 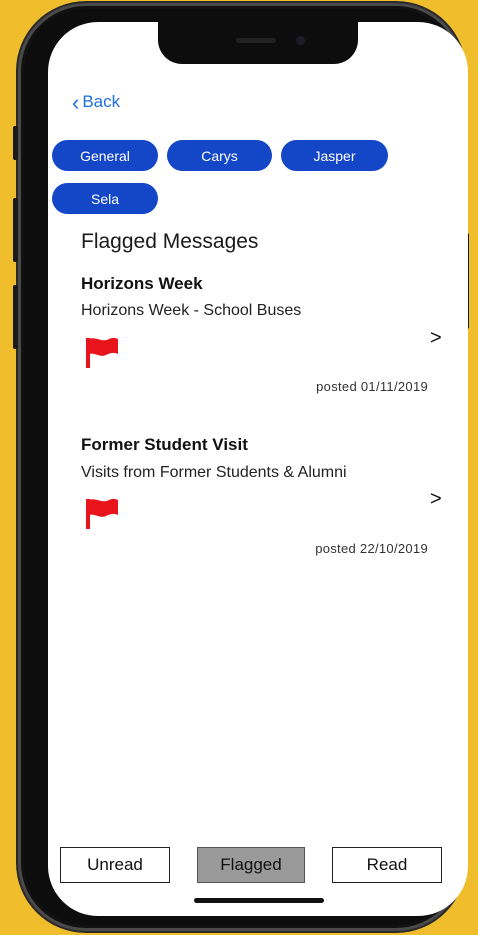 What do you see at coordinates (101, 101) in the screenshot?
I see `back-label: Back` at bounding box center [101, 101].